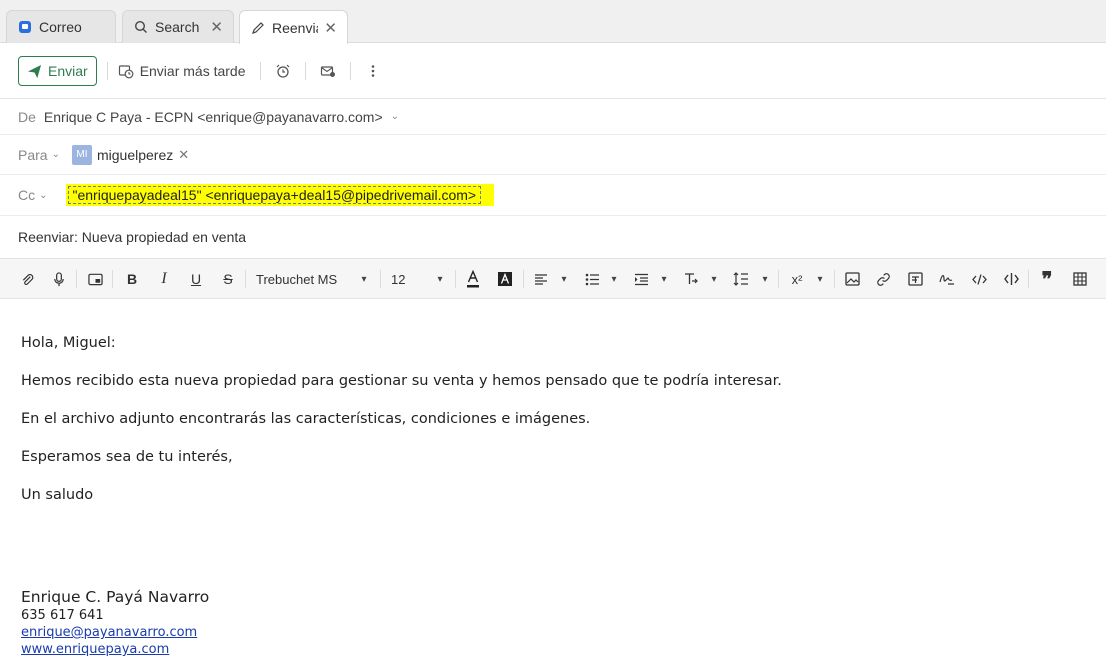 The height and width of the screenshot is (659, 1106). What do you see at coordinates (126, 72) in the screenshot?
I see `schedule-send-icon` at bounding box center [126, 72].